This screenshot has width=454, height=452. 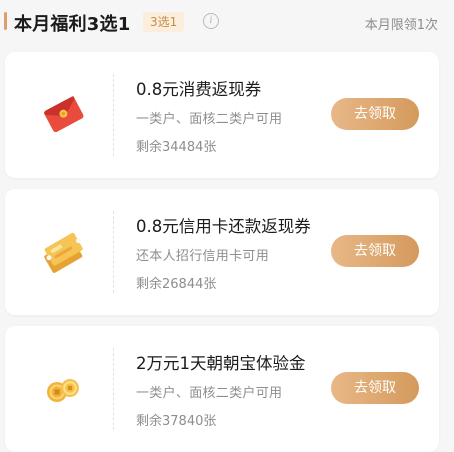 What do you see at coordinates (72, 24) in the screenshot?
I see `section-title: 本月福利3选1` at bounding box center [72, 24].